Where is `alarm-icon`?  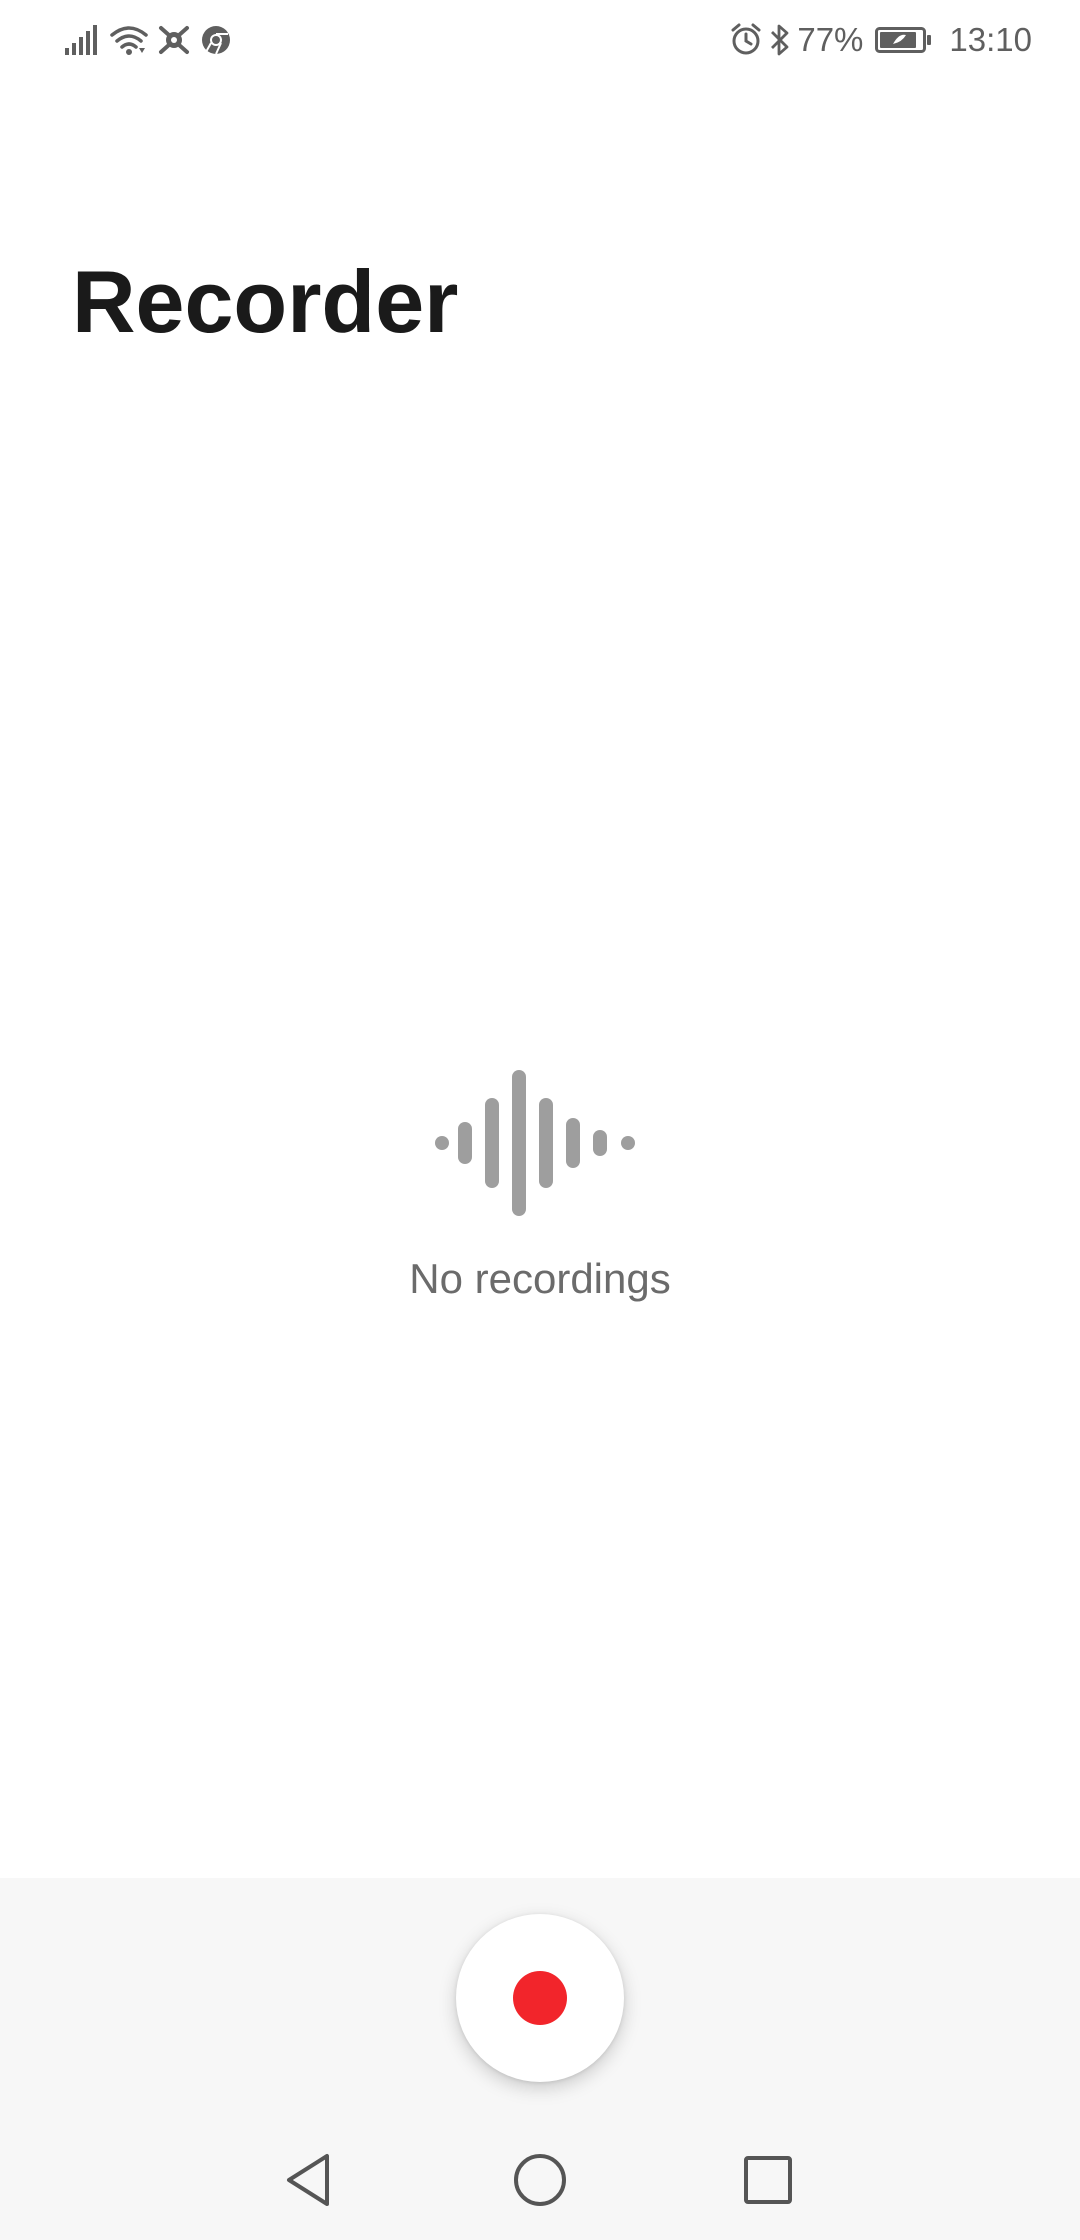 alarm-icon is located at coordinates (746, 40).